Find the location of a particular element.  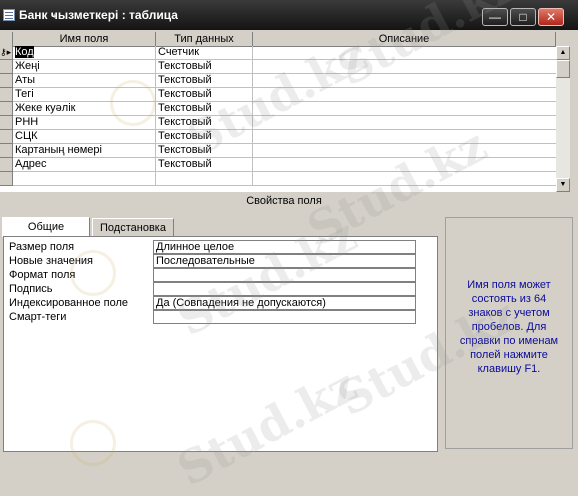

property-label: Новые значения is located at coordinates (51, 261).